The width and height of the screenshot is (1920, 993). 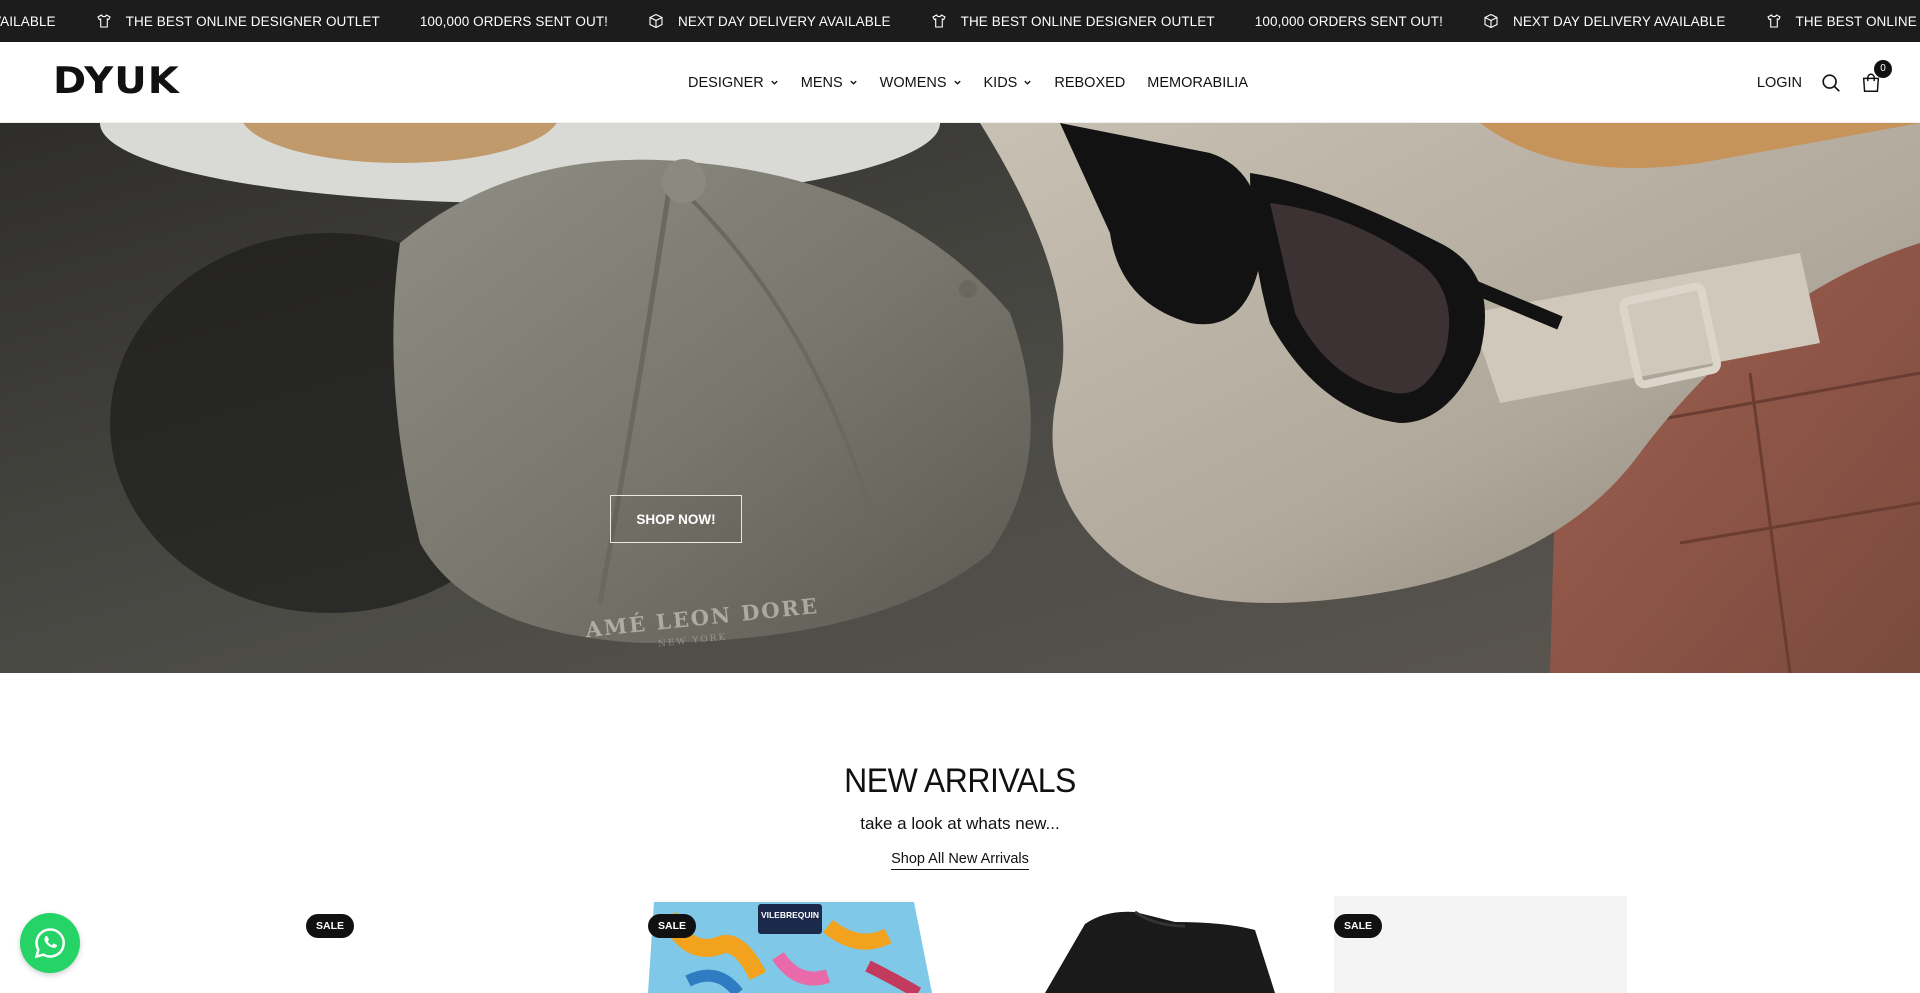 I want to click on whatsapp-chat-button, so click(x=50, y=943).